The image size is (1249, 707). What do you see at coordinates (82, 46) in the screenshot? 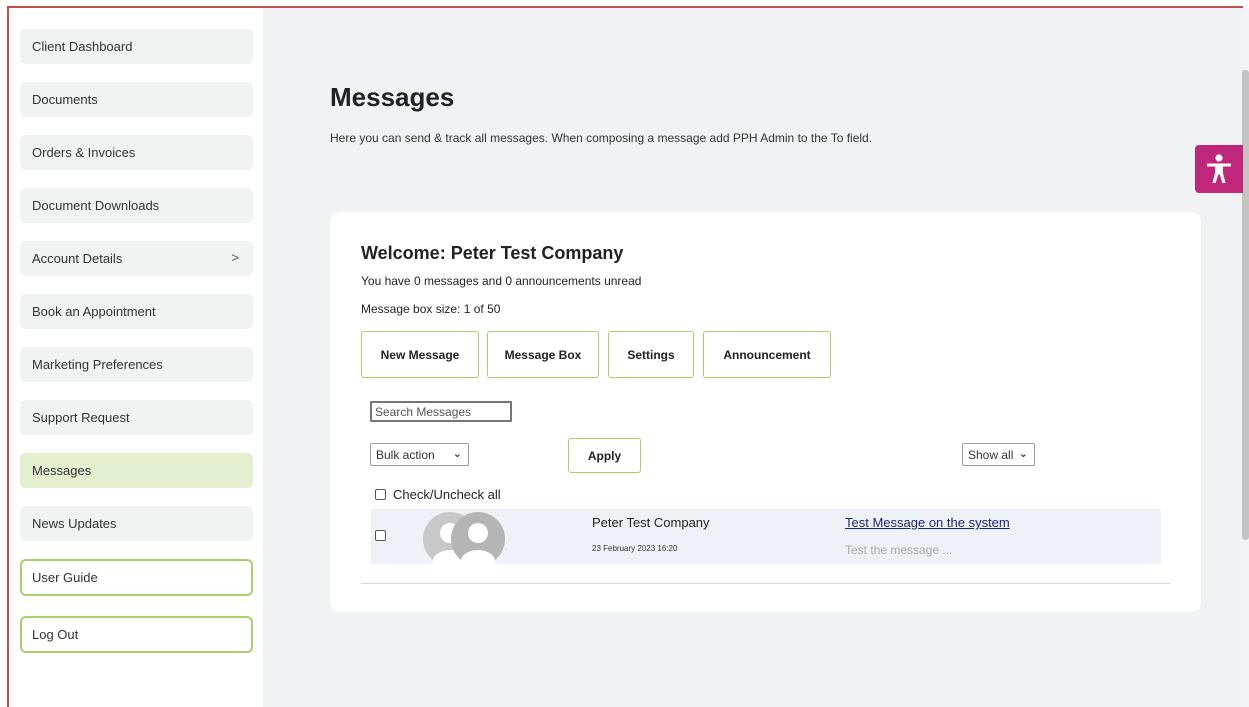
I see `sidebar-item-label: Client Dashboard` at bounding box center [82, 46].